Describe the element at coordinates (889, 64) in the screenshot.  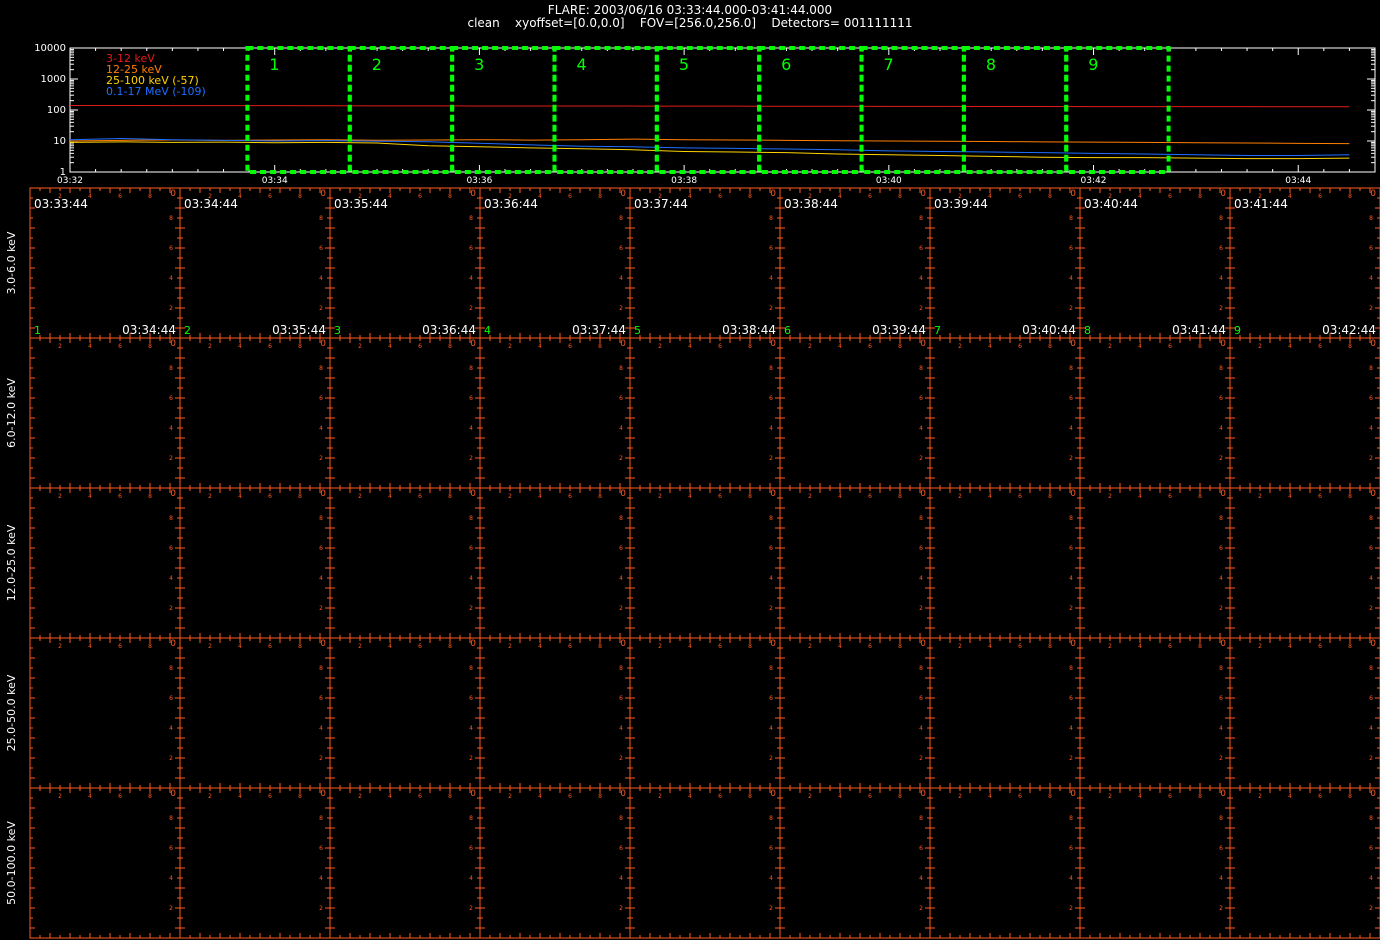
I see `interval-label-7: 7` at that location.